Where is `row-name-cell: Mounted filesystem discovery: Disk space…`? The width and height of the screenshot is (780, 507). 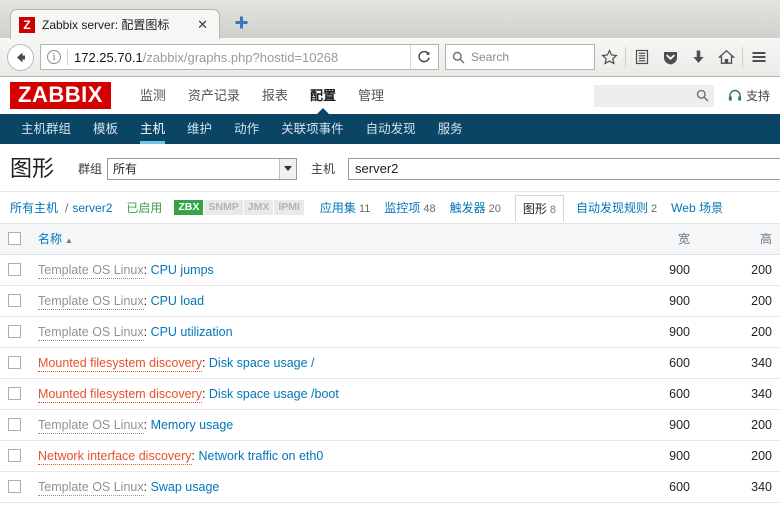
row-name-cell: Mounted filesystem discovery: Disk space… is located at coordinates (323, 394).